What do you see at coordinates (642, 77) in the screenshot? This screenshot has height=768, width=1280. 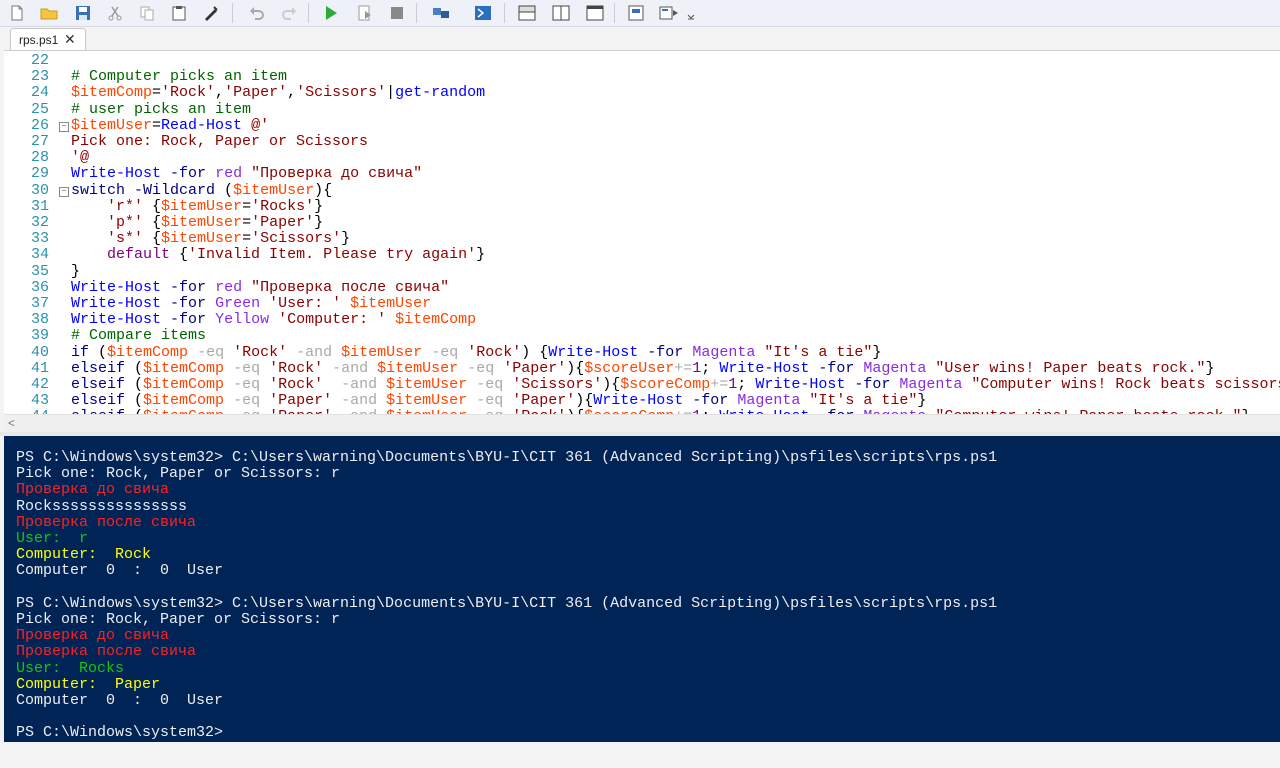 I see `code-line: 23 # Computer picks an item` at bounding box center [642, 77].